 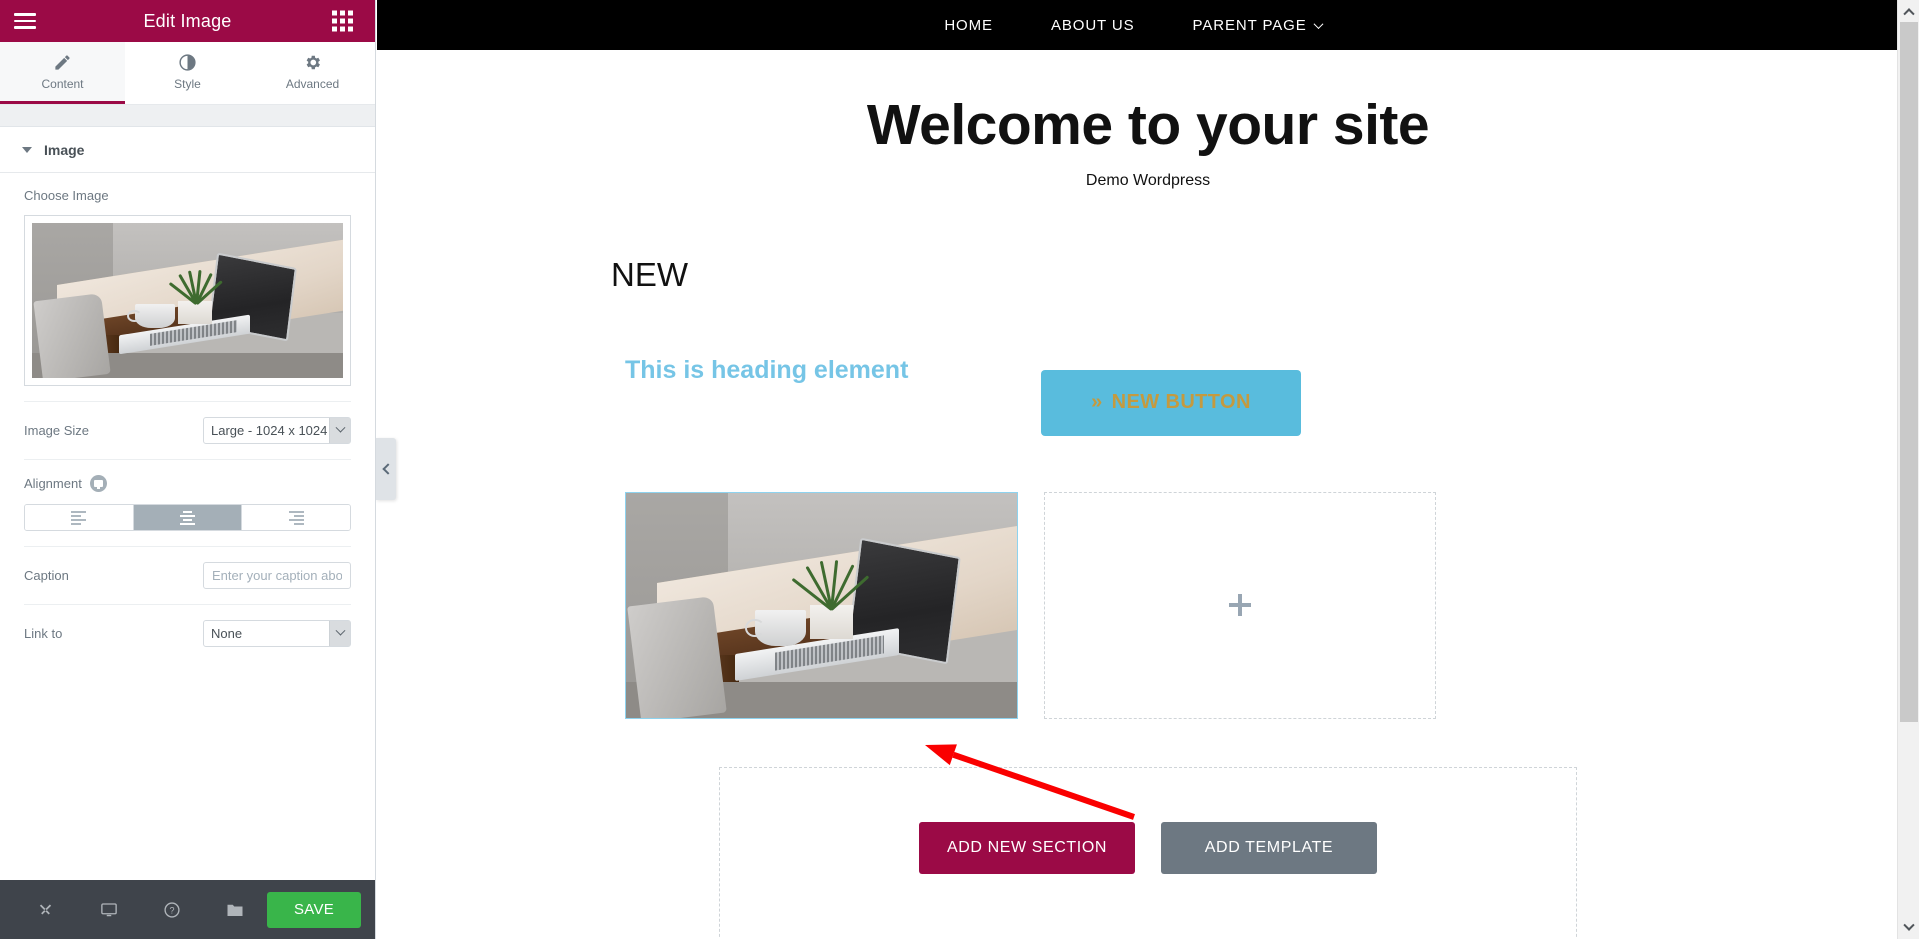 What do you see at coordinates (187, 633) in the screenshot?
I see `control-link-to: Link to None` at bounding box center [187, 633].